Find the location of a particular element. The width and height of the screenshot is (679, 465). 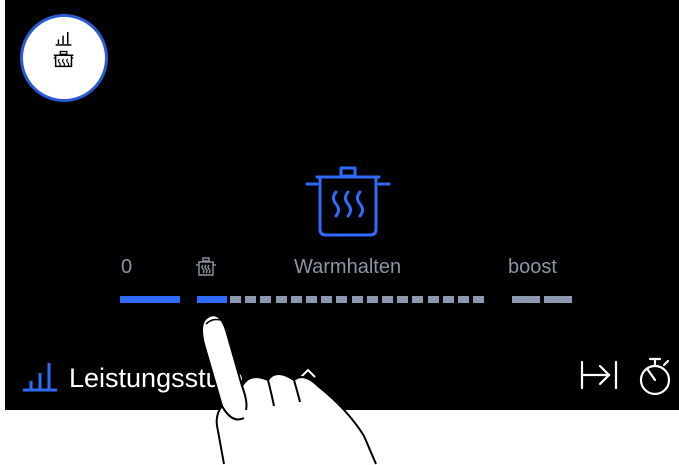

keep-warm-pot-icon is located at coordinates (206, 266).